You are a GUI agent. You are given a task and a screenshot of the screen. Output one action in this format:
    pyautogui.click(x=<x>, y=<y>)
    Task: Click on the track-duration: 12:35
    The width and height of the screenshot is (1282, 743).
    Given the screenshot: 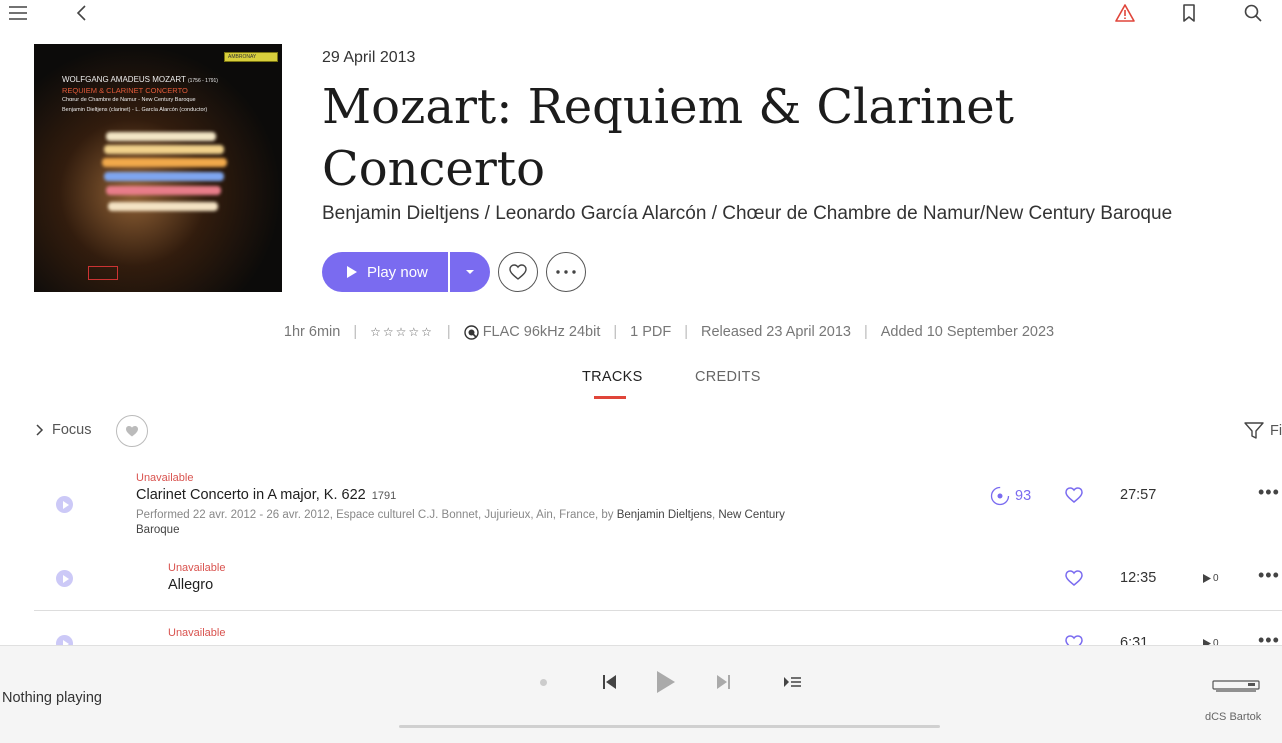 What is the action you would take?
    pyautogui.click(x=1138, y=578)
    